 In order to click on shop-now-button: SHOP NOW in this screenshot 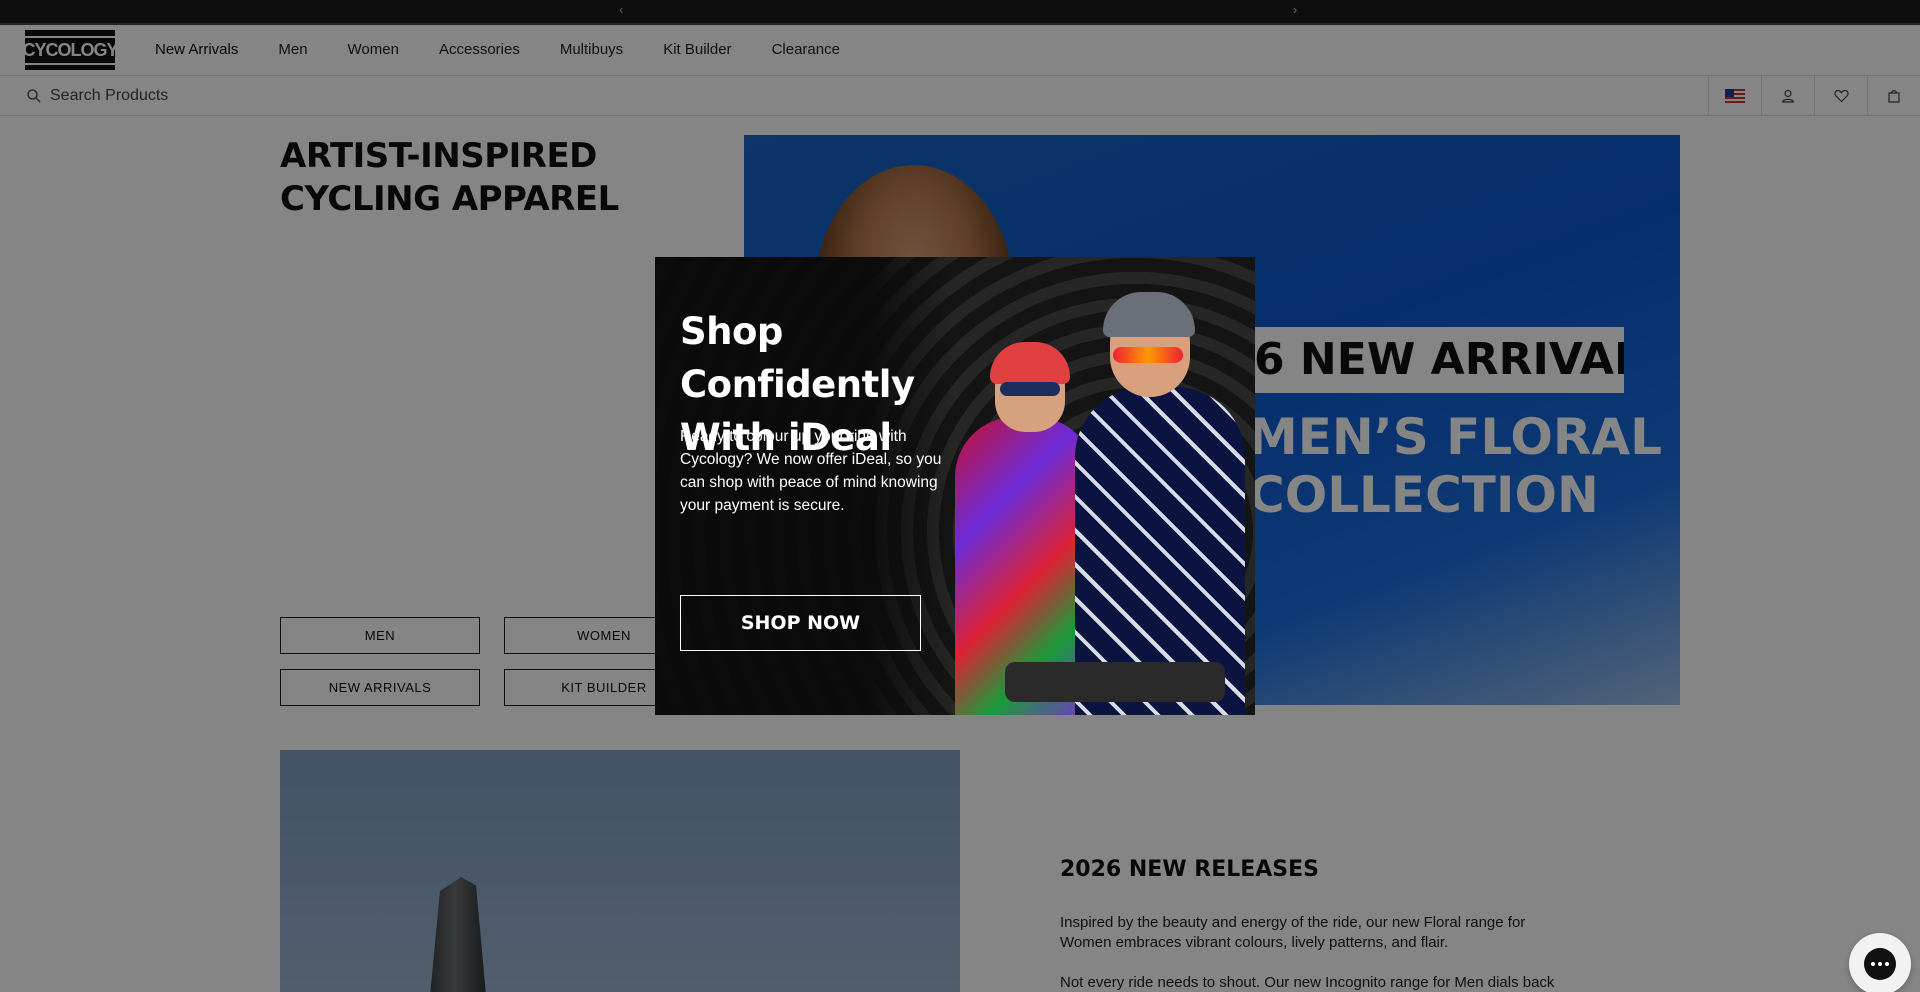, I will do `click(800, 623)`.